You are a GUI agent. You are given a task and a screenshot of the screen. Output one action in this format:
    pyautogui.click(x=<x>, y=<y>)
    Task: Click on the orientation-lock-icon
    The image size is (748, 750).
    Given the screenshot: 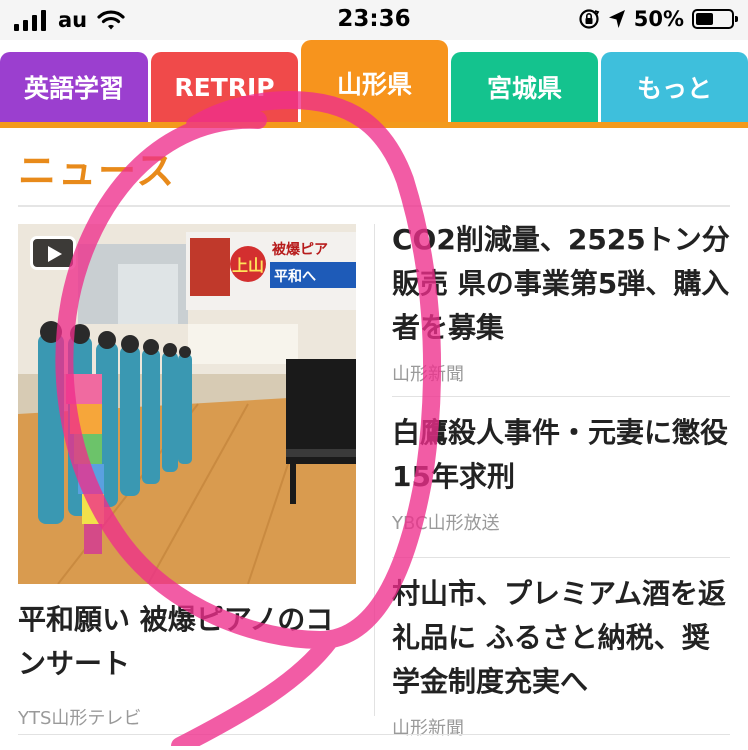 What is the action you would take?
    pyautogui.click(x=589, y=19)
    